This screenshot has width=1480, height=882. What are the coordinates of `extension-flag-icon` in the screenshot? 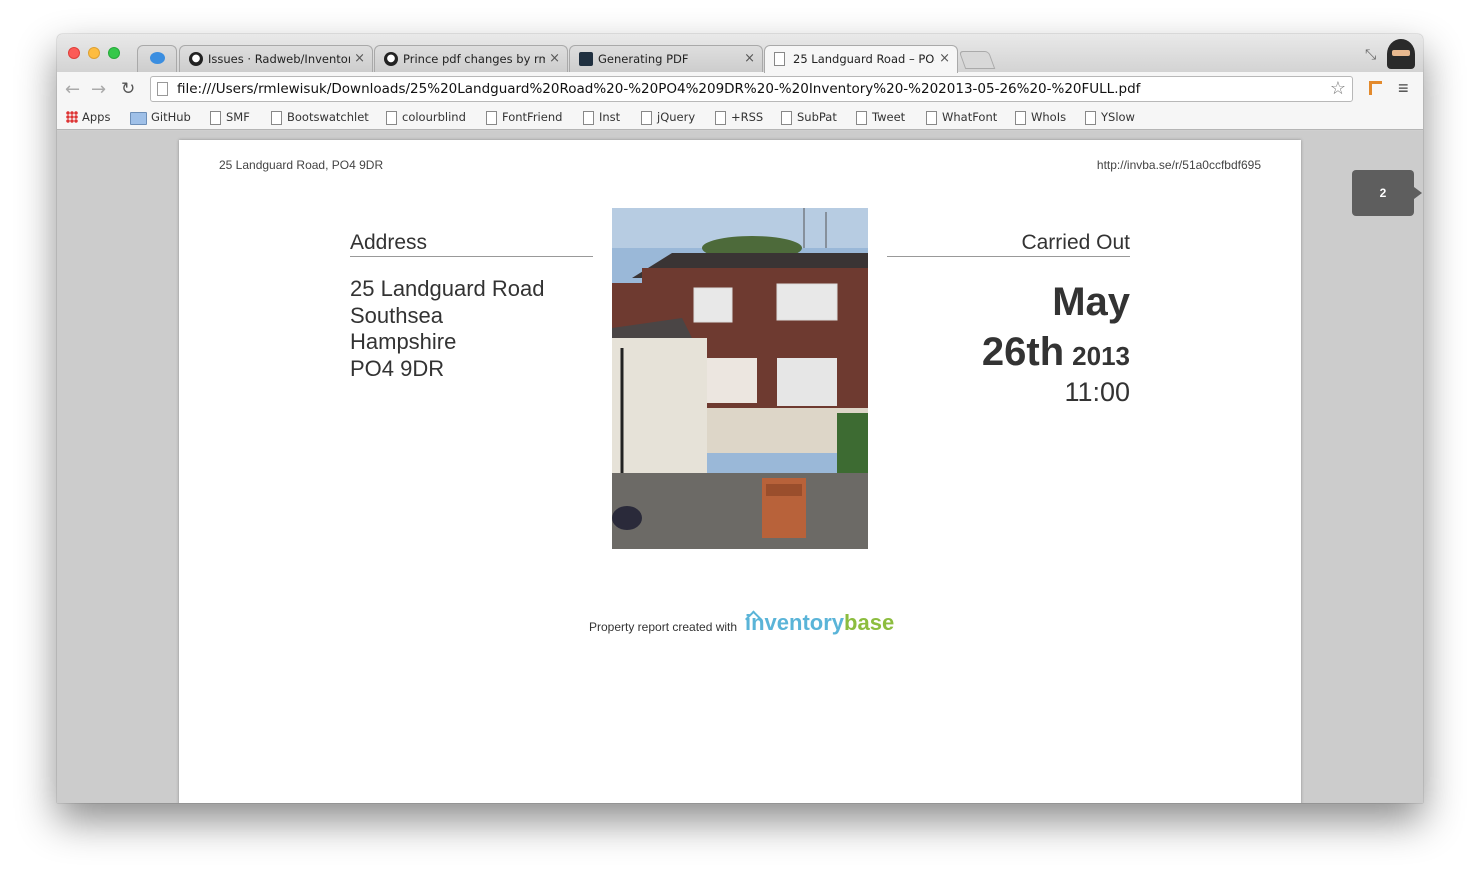 It's located at (1375, 88).